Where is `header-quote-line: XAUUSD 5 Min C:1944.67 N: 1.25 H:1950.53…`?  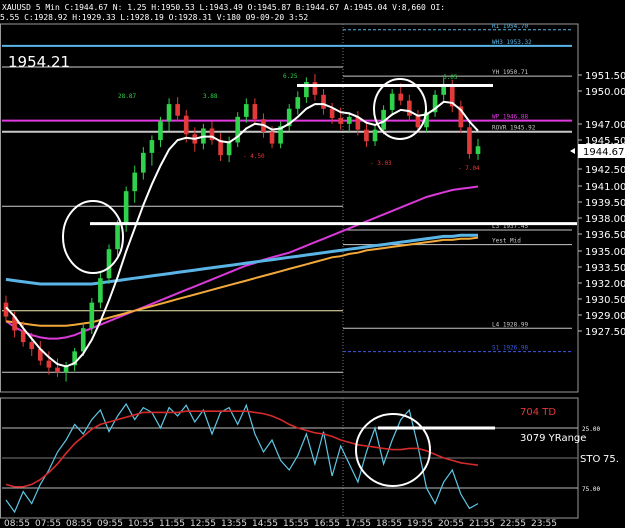
header-quote-line: XAUUSD 5 Min C:1944.67 N: 1.25 H:1950.53… is located at coordinates (223, 7).